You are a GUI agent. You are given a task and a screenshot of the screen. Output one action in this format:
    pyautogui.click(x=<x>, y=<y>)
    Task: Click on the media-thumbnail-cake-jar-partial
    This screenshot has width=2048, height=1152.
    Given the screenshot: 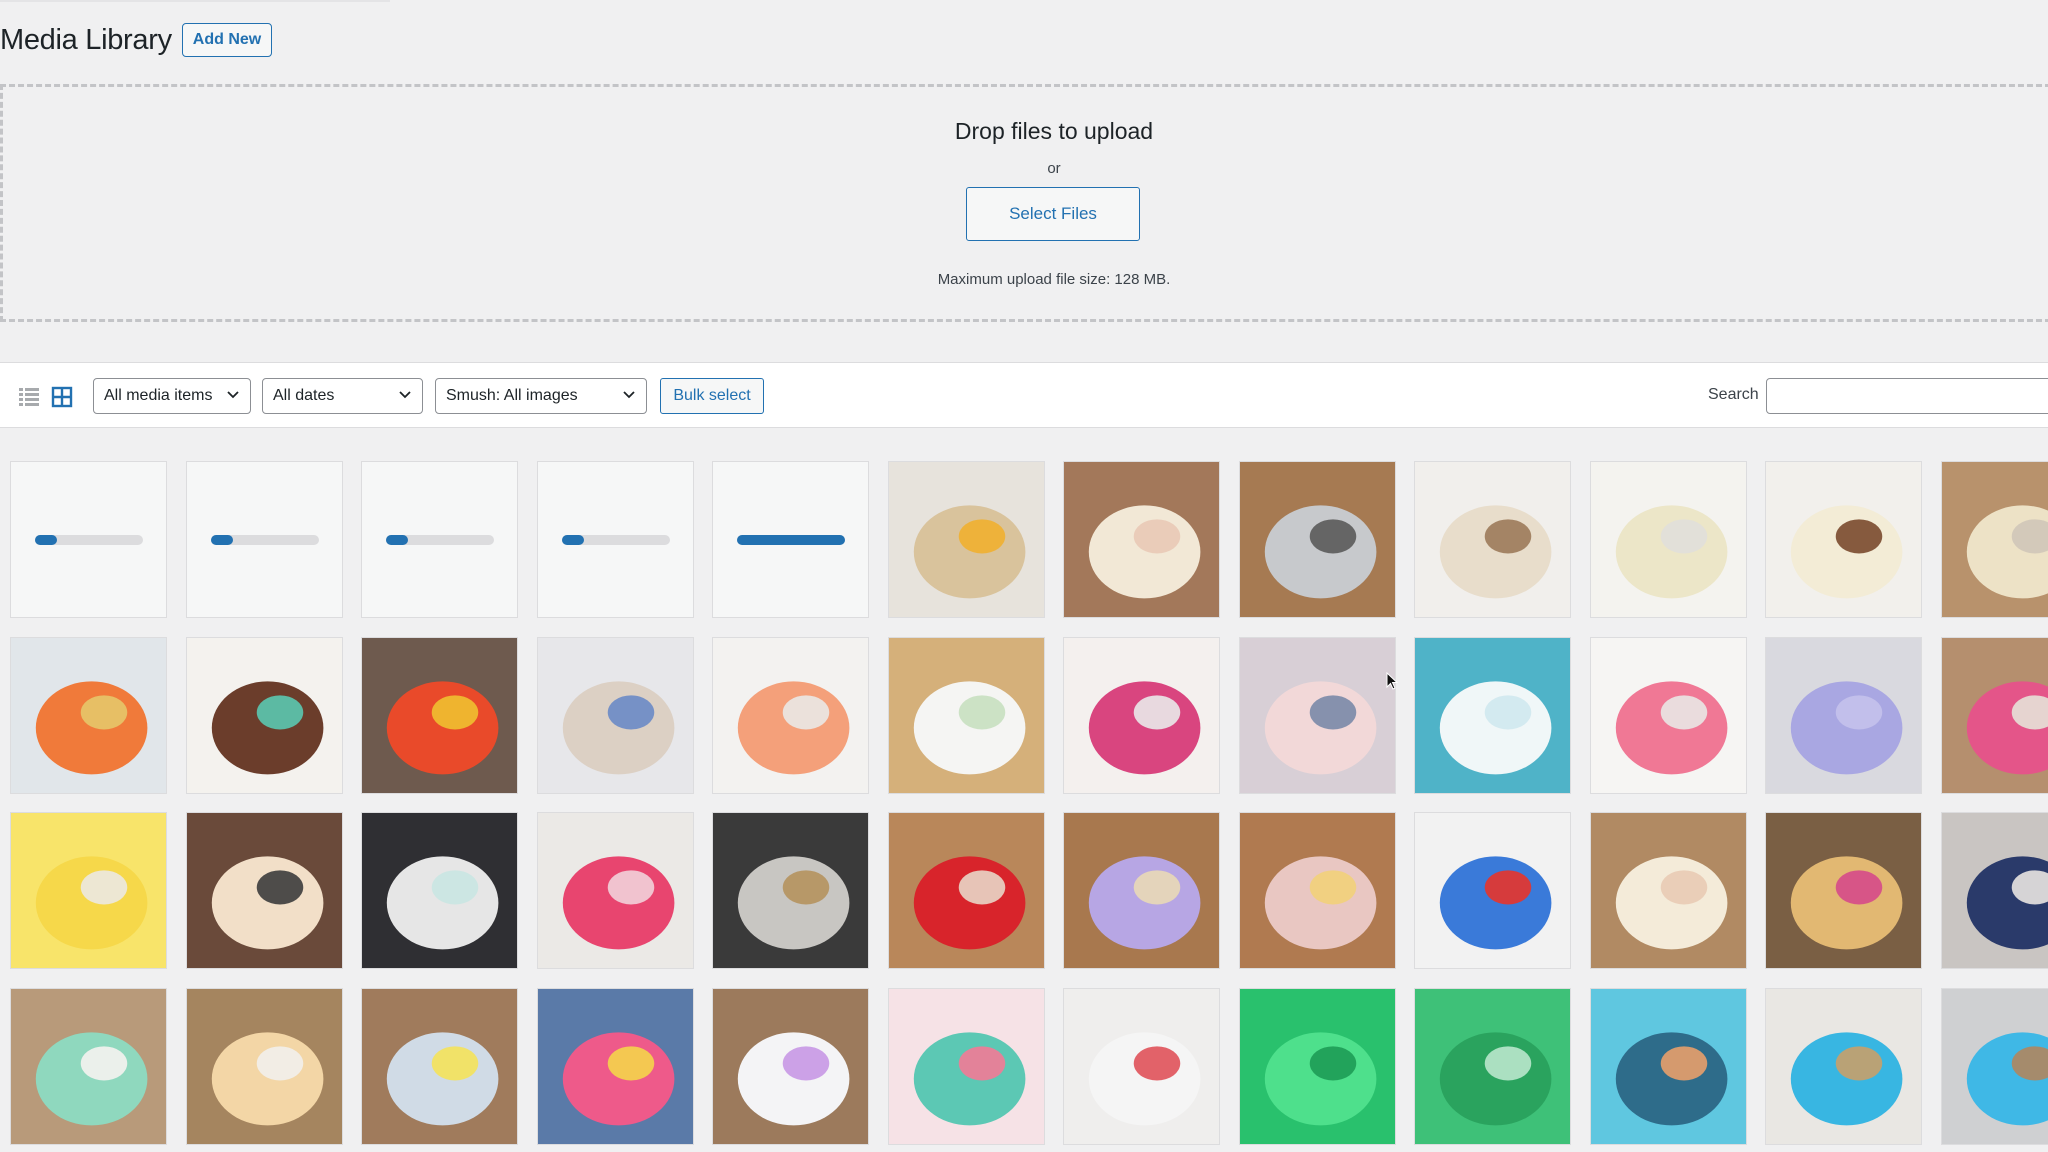 What is the action you would take?
    pyautogui.click(x=1994, y=890)
    